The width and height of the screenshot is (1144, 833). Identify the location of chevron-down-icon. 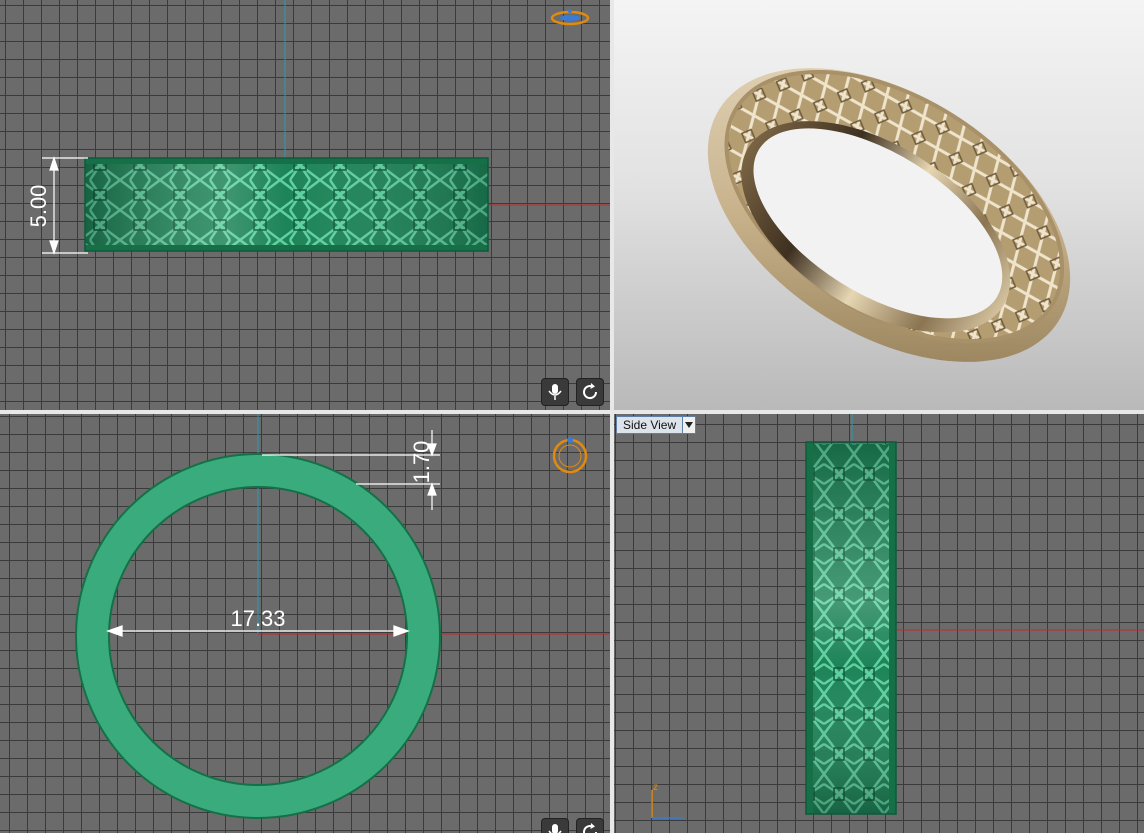
(689, 425).